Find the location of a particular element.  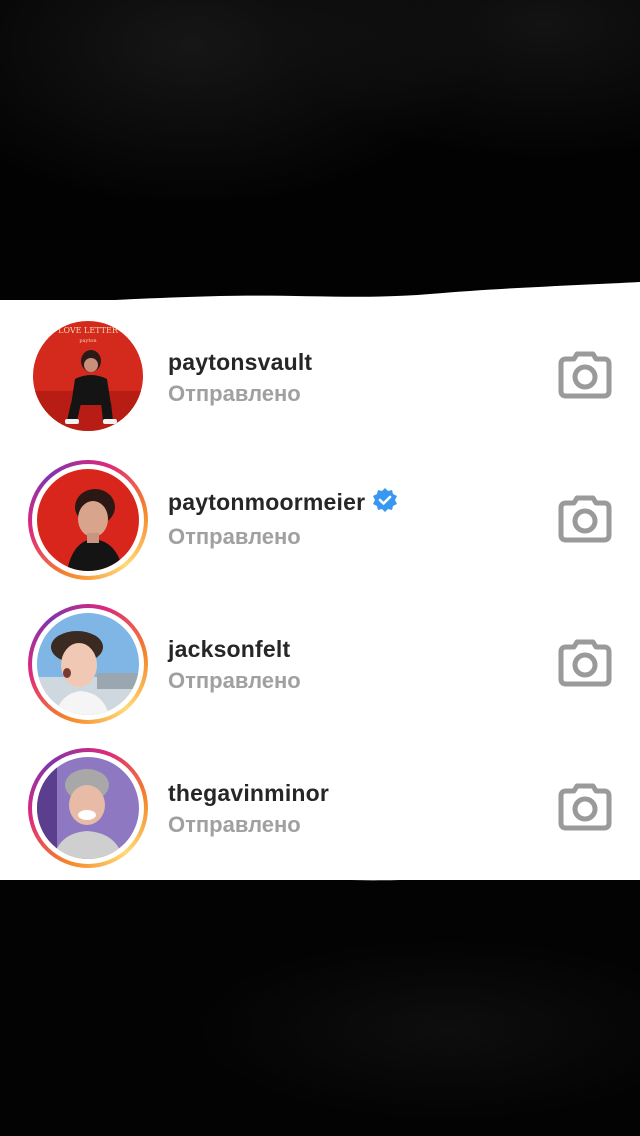

avatar-image: LOVE LETTER payton is located at coordinates (88, 376).